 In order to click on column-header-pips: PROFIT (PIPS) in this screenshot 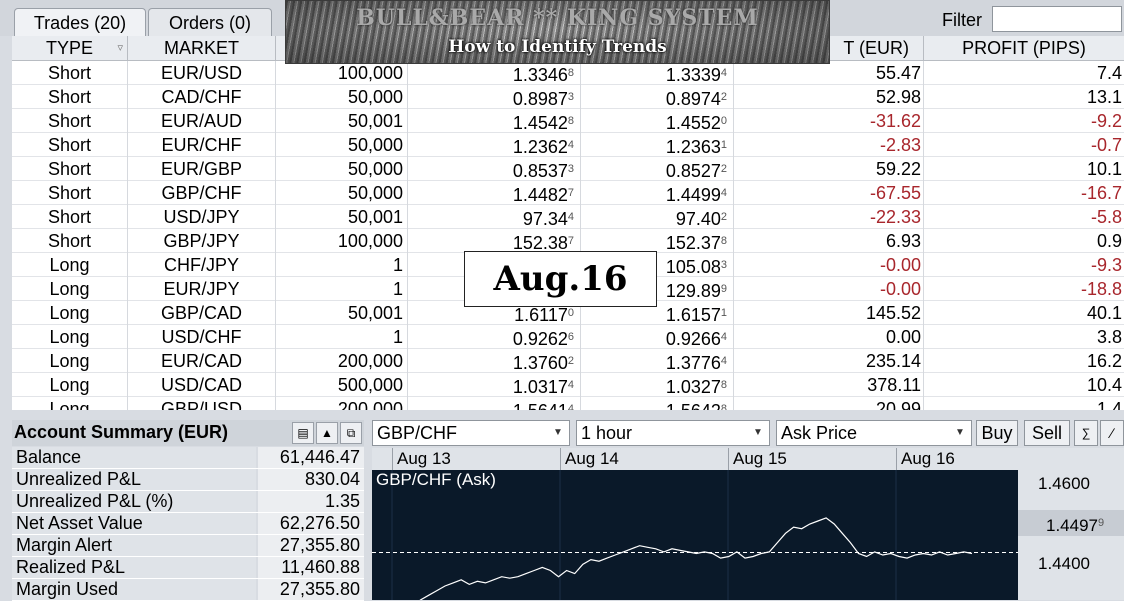, I will do `click(1024, 48)`.